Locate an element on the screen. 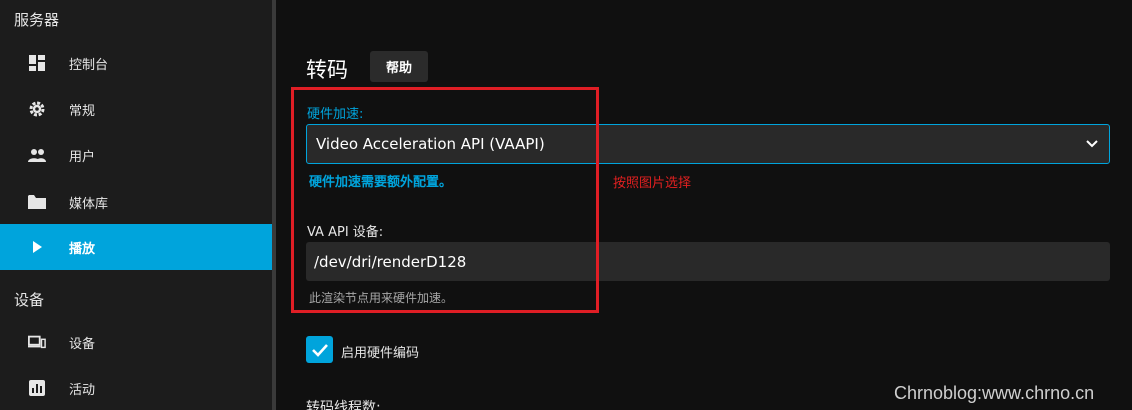 The width and height of the screenshot is (1132, 410). sidebar-item-label: 媒体库 is located at coordinates (89, 204).